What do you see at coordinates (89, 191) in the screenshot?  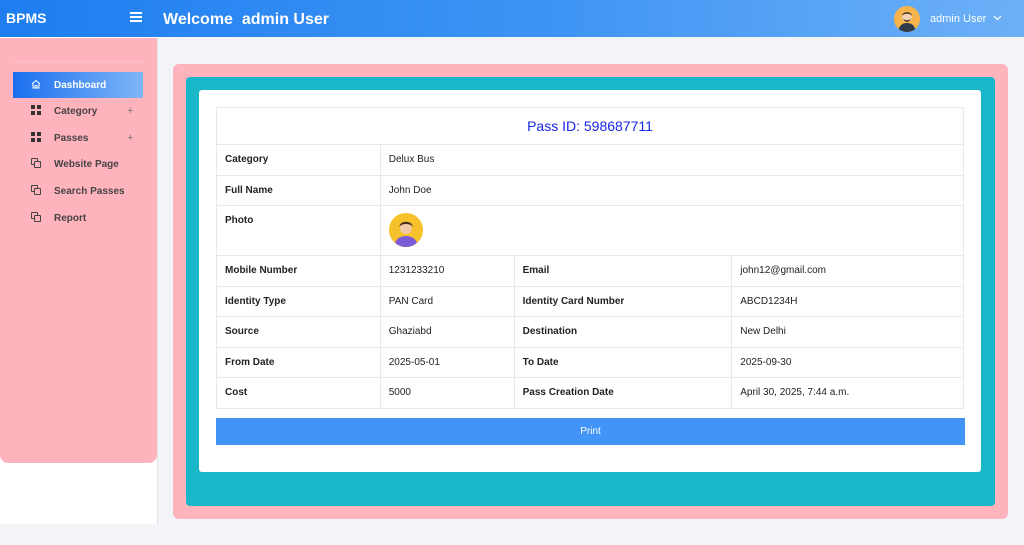 I see `sidebar-item-label: Search Passes` at bounding box center [89, 191].